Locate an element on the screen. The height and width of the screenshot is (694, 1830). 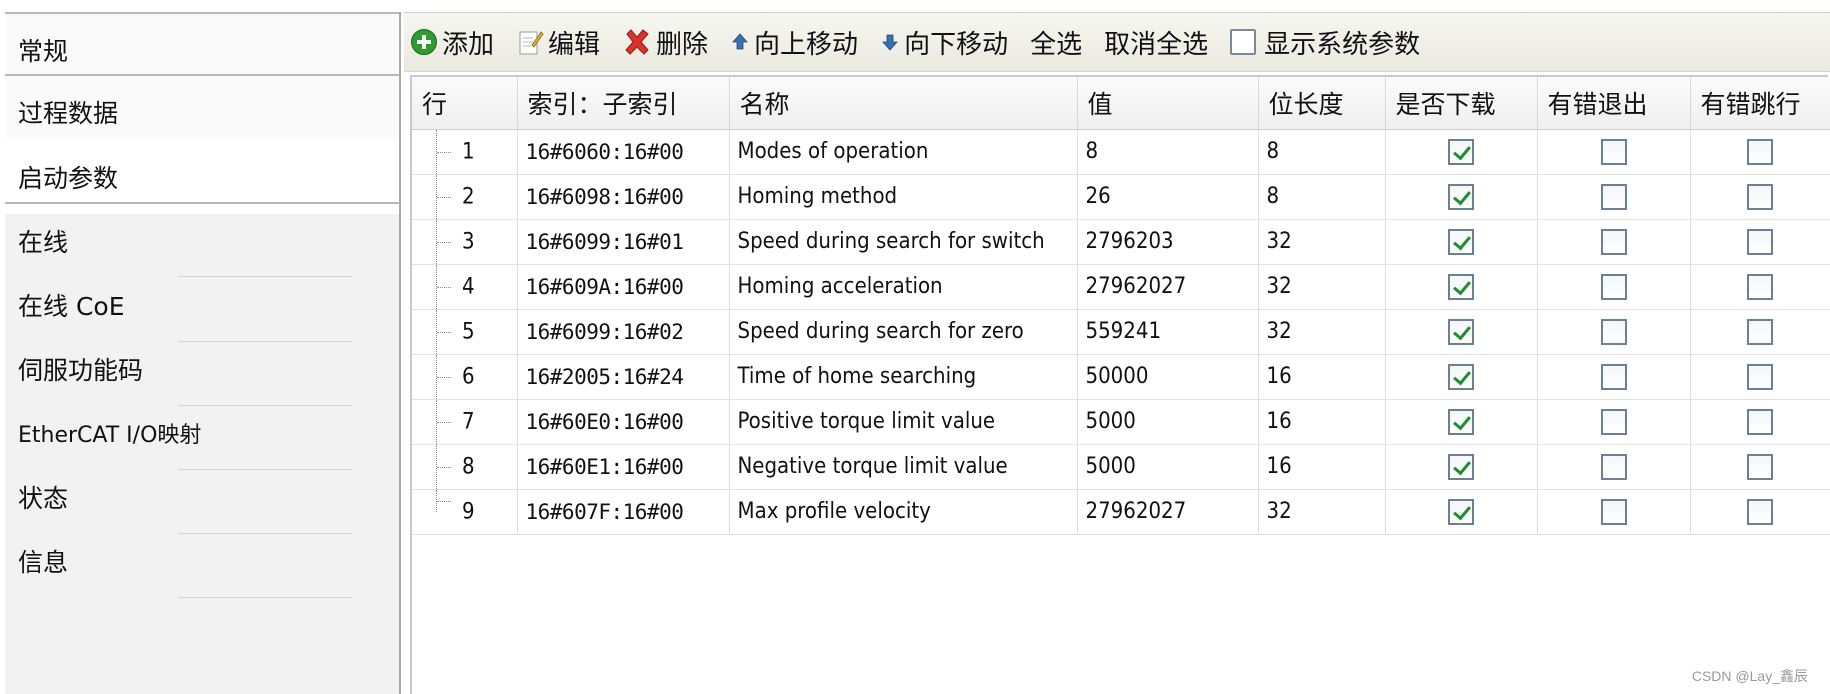
sidebar-item-online: 在线 is located at coordinates (202, 239).